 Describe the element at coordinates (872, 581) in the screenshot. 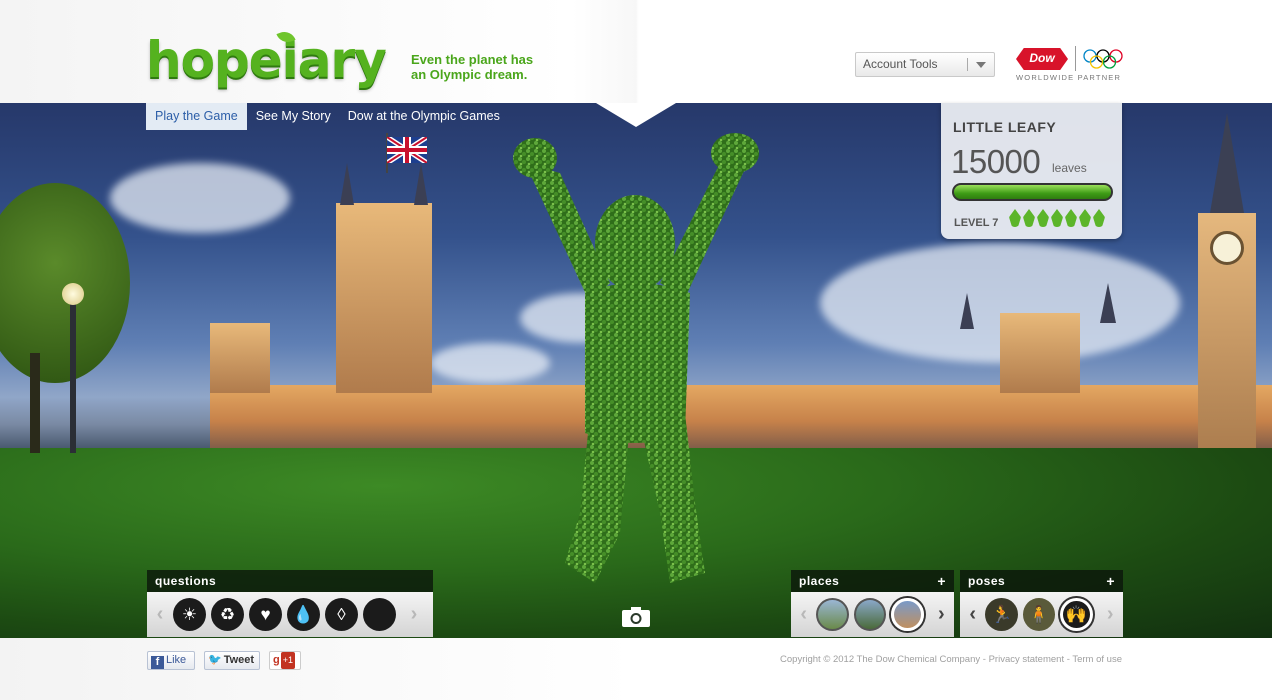

I see `places-header: places +` at that location.